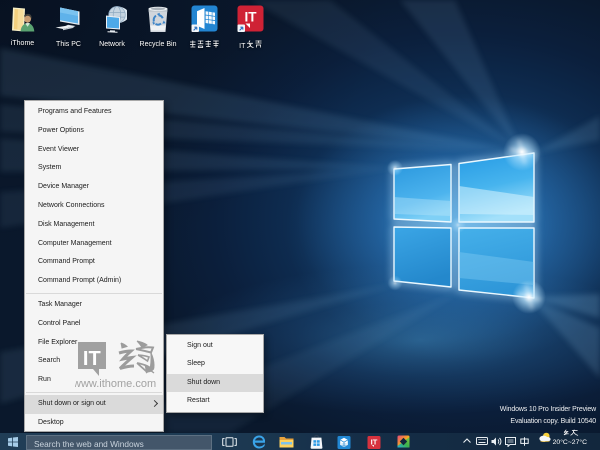  Describe the element at coordinates (115, 384) in the screenshot. I see `svg-text: www.ithome.com` at that location.